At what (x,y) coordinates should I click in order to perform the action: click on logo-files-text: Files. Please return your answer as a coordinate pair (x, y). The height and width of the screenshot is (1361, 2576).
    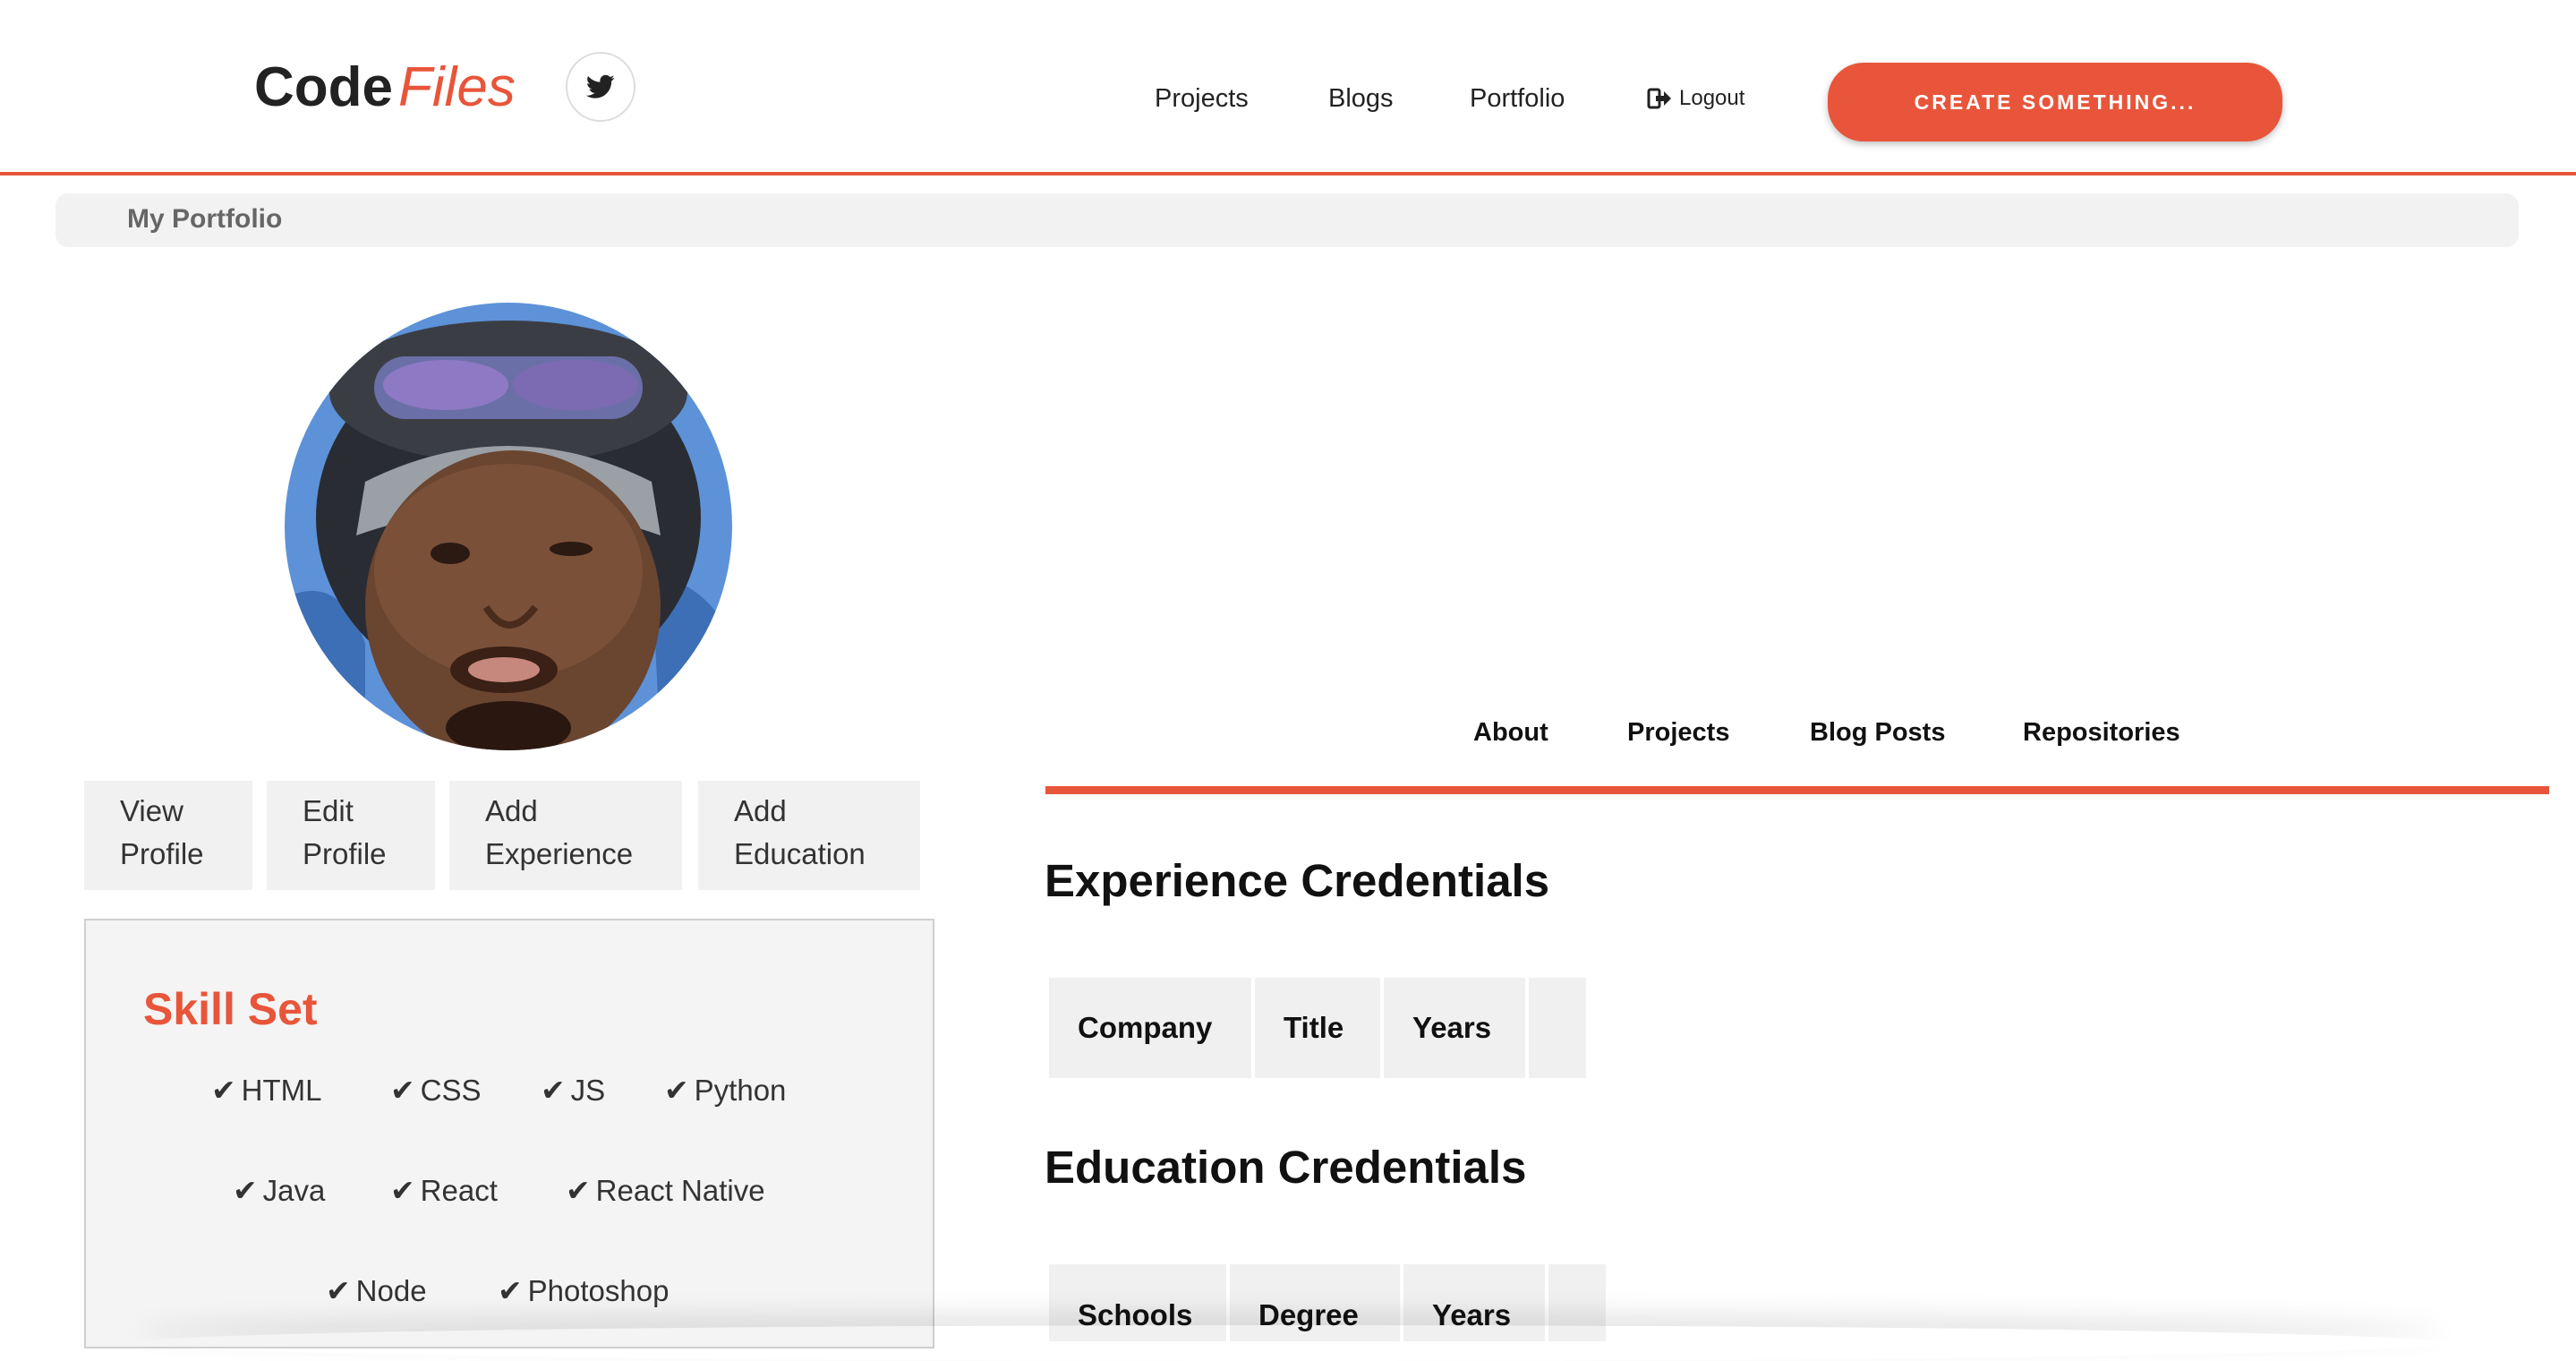
    Looking at the image, I should click on (457, 87).